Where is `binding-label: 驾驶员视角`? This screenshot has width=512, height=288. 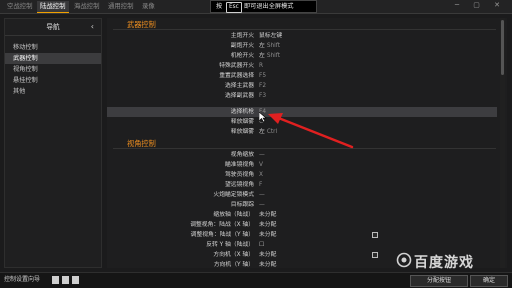 binding-label: 驾驶员视角 is located at coordinates (239, 175).